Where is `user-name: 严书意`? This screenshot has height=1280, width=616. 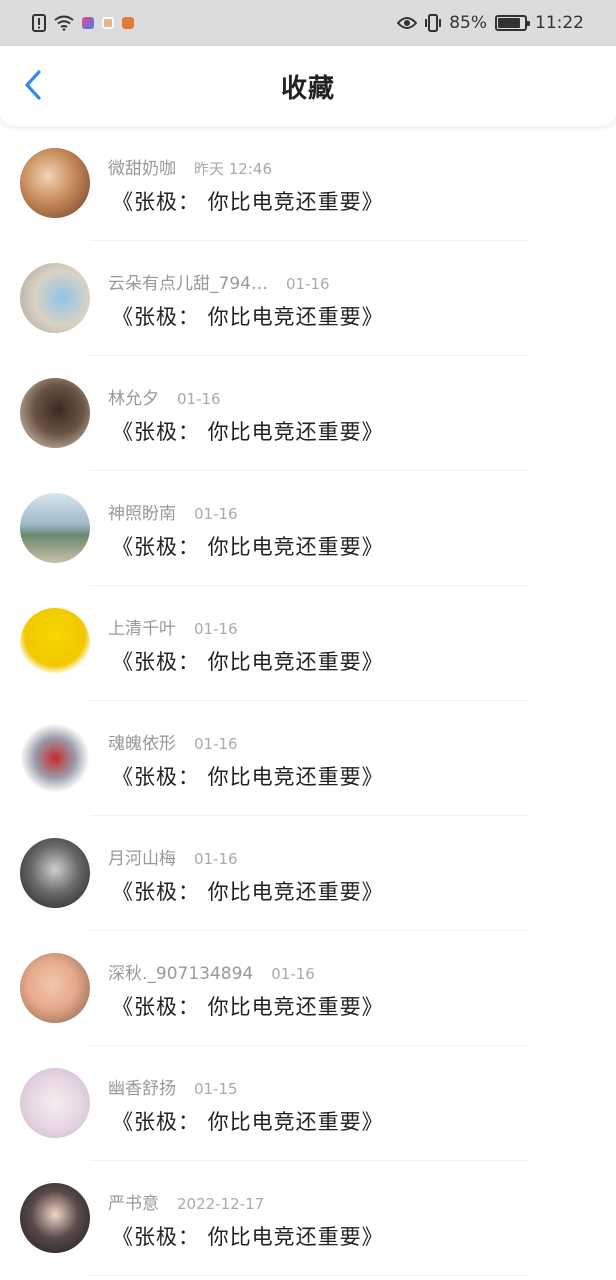
user-name: 严书意 is located at coordinates (133, 1204).